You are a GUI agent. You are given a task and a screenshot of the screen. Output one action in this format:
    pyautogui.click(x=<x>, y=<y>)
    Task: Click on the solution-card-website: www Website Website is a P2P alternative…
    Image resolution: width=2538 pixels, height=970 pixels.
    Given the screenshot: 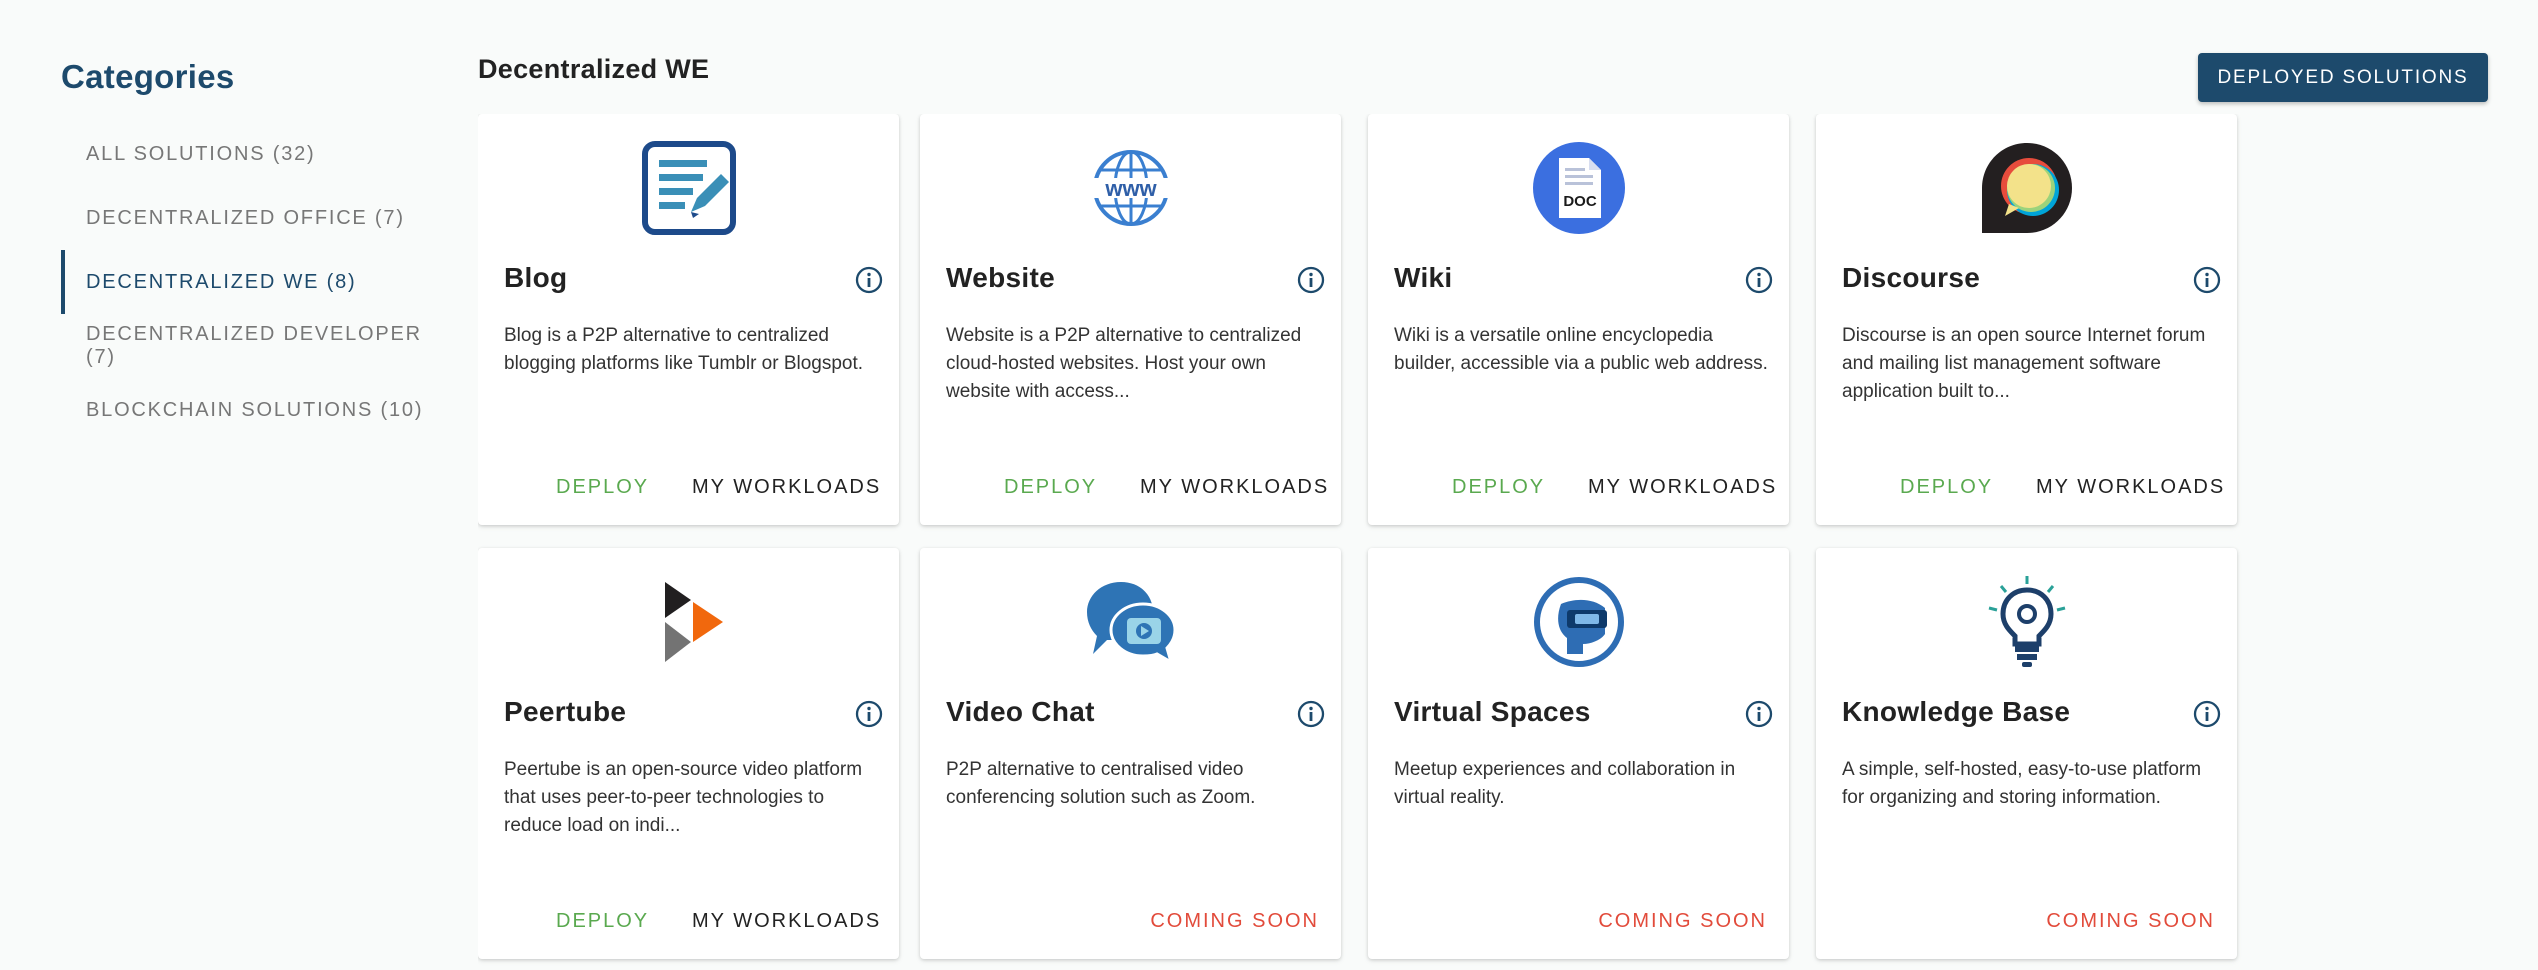 What is the action you would take?
    pyautogui.click(x=1130, y=319)
    